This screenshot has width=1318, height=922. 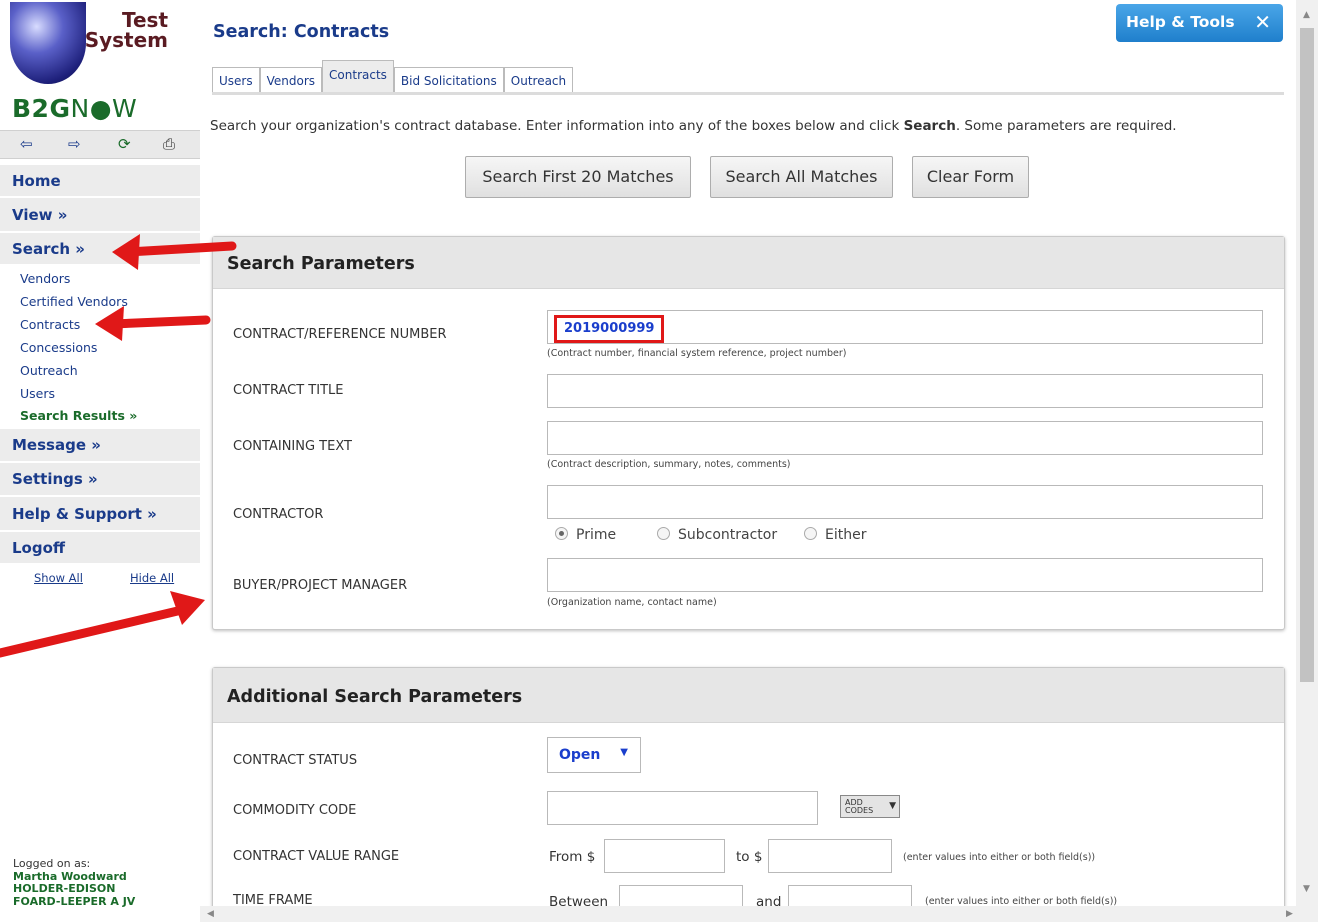 I want to click on clear-form-button: Clear Form, so click(x=970, y=177).